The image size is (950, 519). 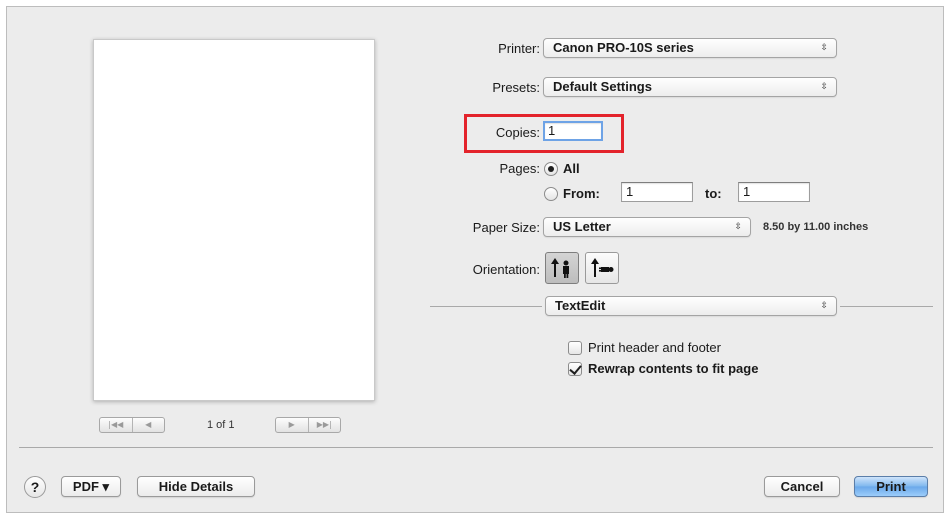 I want to click on first-page-button: |◀◀, so click(x=116, y=425).